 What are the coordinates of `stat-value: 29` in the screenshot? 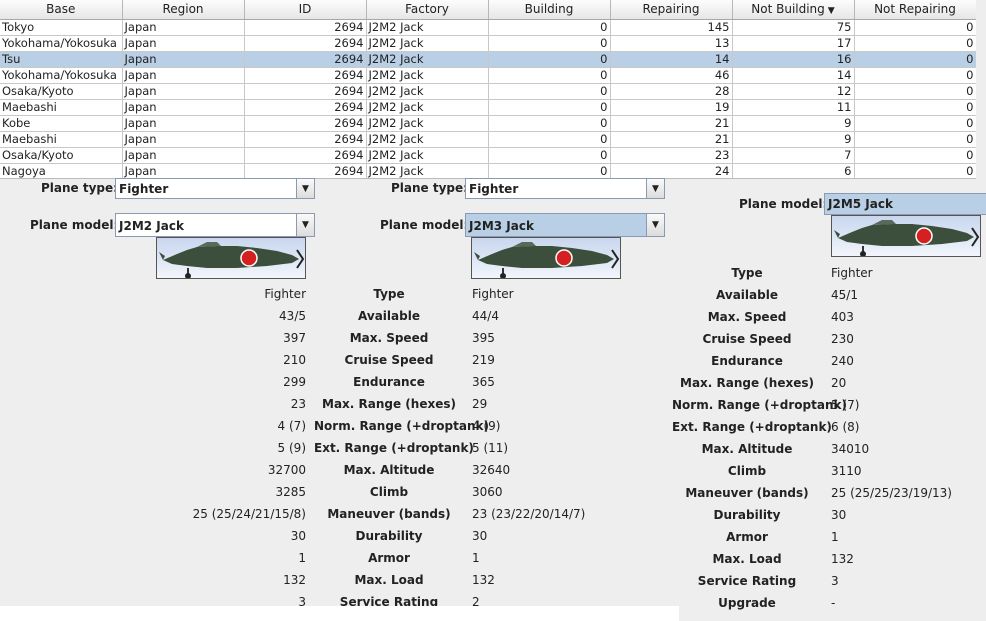 It's located at (480, 404).